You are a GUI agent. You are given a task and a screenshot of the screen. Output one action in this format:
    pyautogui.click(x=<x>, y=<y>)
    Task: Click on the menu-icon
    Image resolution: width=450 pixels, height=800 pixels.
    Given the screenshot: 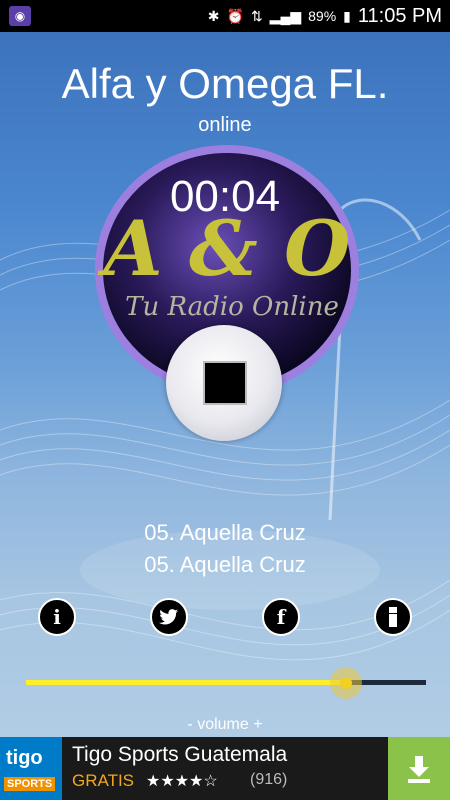 What is the action you would take?
    pyautogui.click(x=393, y=617)
    